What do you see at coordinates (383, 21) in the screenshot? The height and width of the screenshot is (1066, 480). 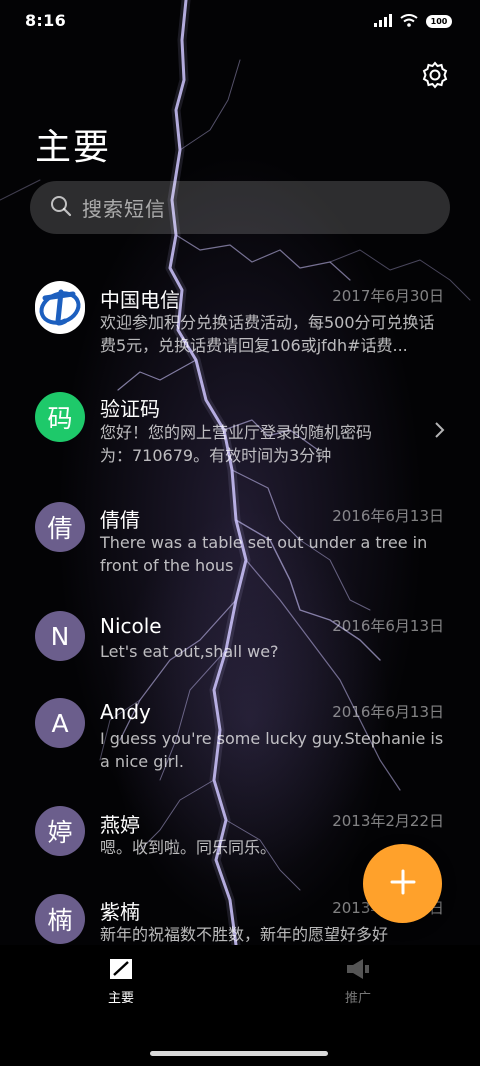 I see `signal-icon` at bounding box center [383, 21].